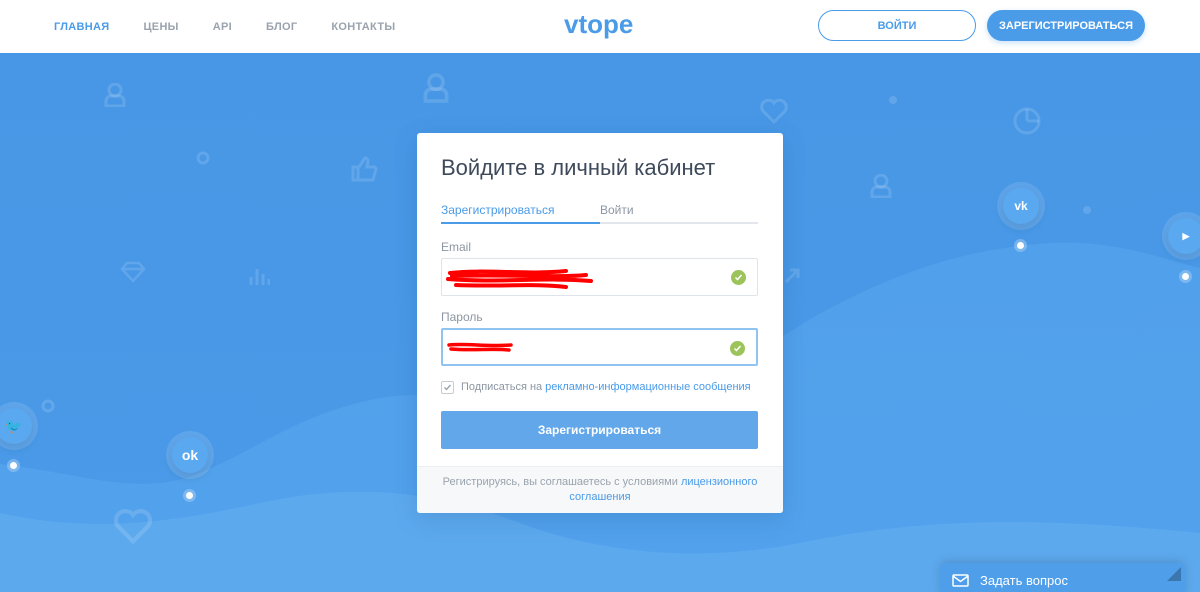 Image resolution: width=1200 pixels, height=592 pixels. I want to click on vk-button: vk, so click(1021, 206).